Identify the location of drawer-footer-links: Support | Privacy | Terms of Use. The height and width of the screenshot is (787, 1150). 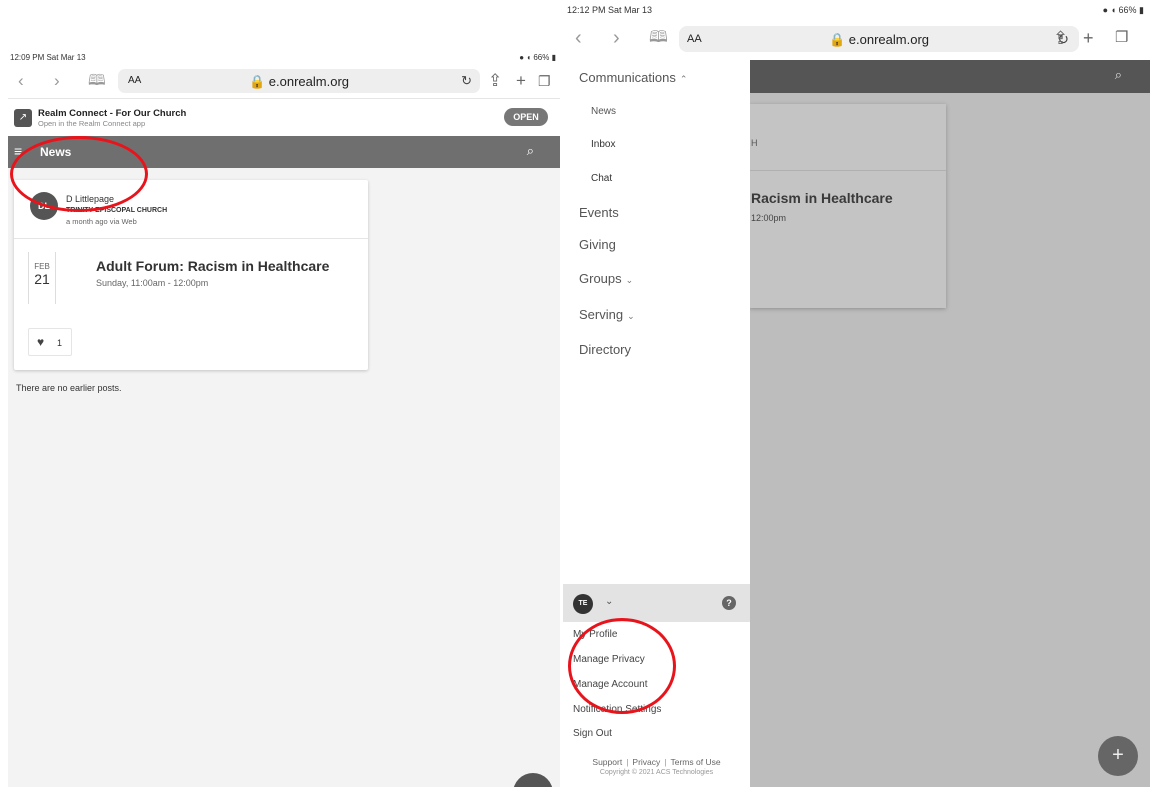
(656, 762).